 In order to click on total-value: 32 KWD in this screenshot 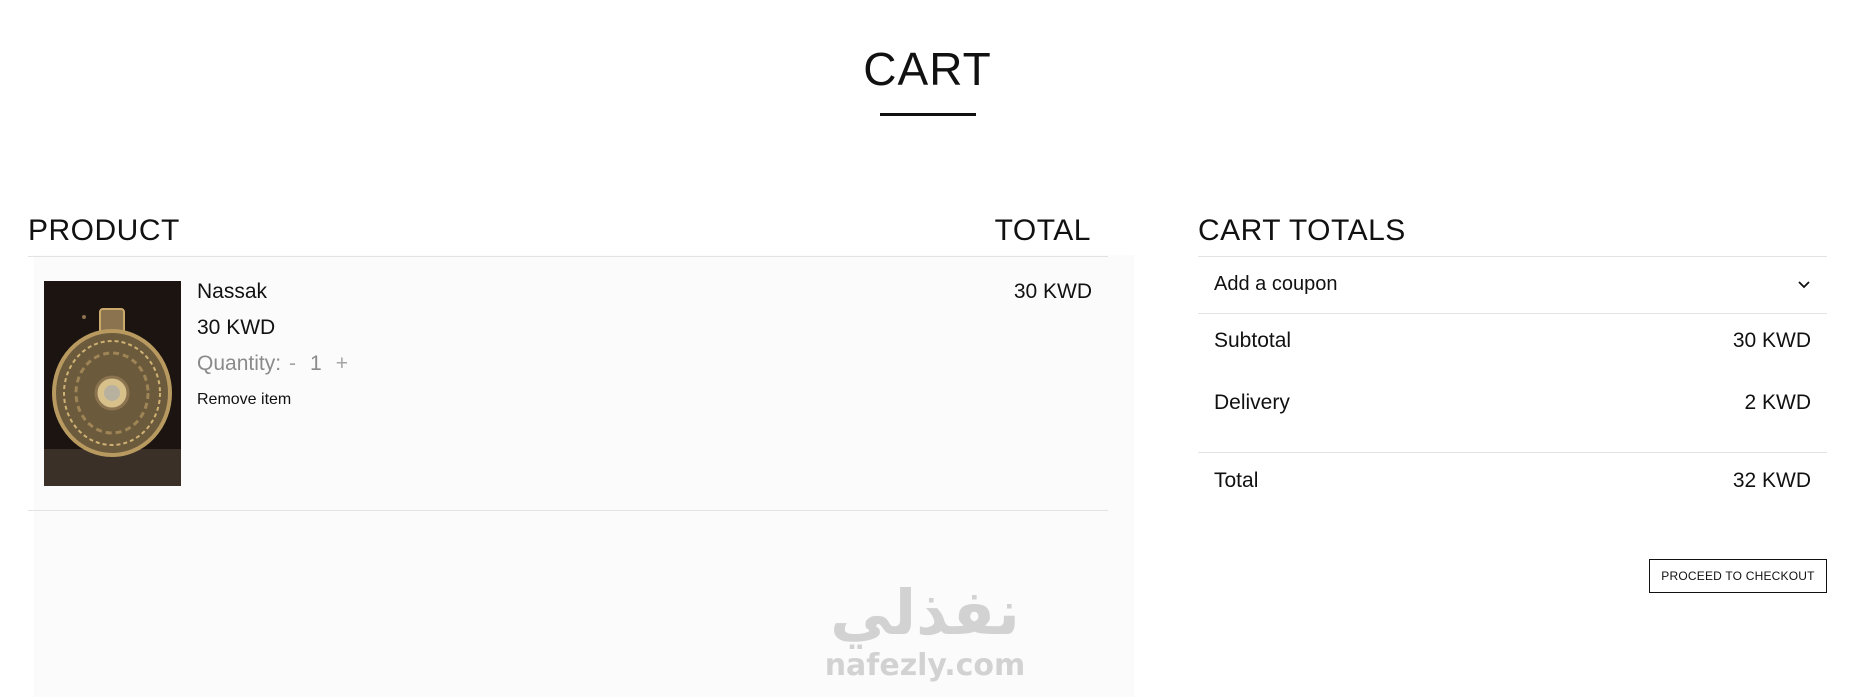, I will do `click(1771, 480)`.